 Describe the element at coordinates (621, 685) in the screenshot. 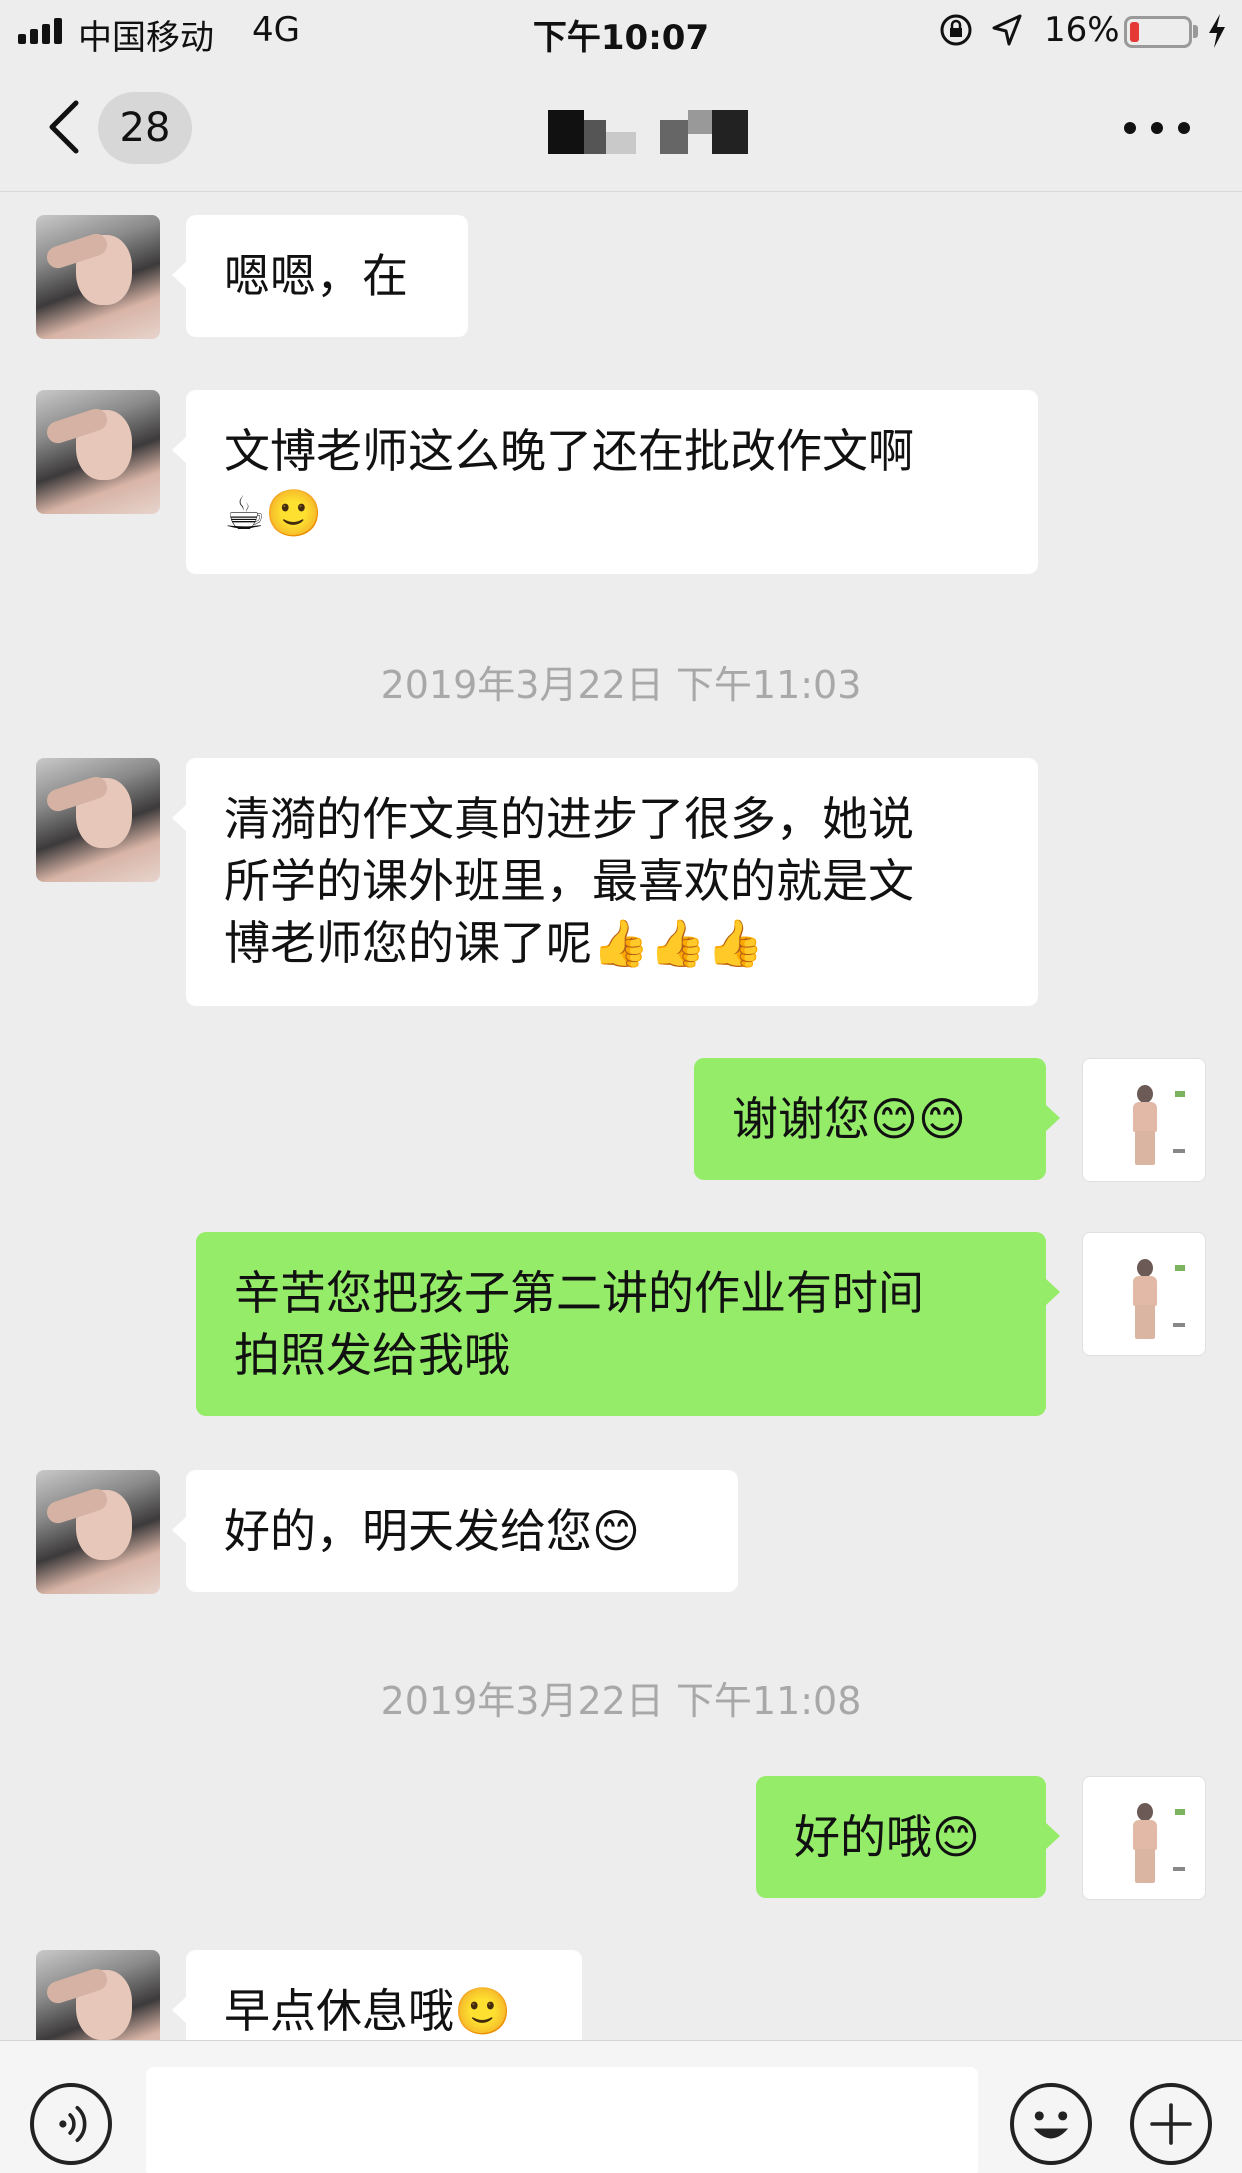

I see `message-timestamp: 2019年3月22日 下午11:03` at that location.